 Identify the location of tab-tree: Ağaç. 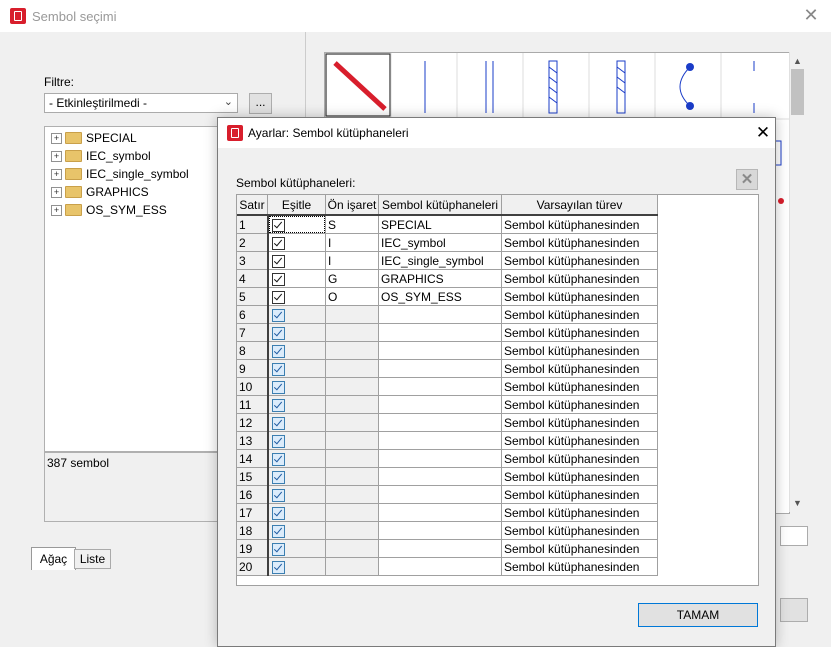
(53, 558).